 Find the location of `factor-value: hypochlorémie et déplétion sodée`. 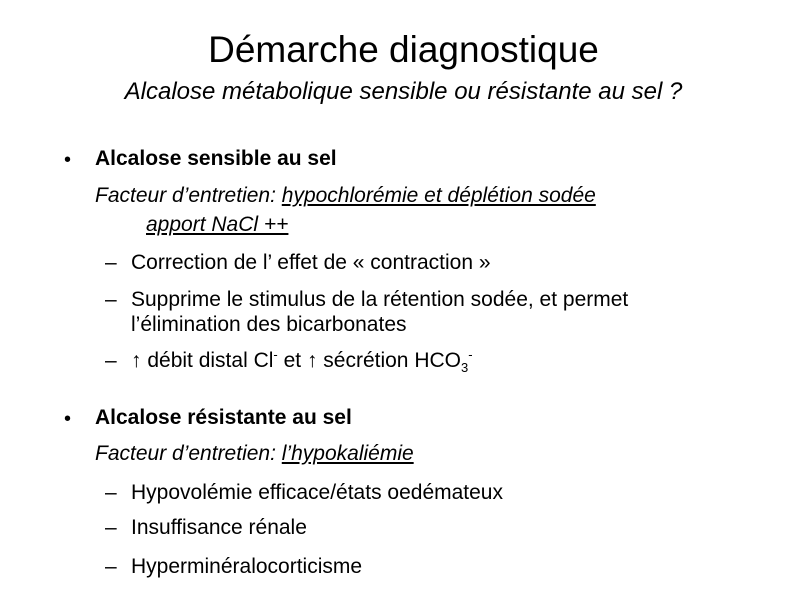

factor-value: hypochlorémie et déplétion sodée is located at coordinates (438, 195).